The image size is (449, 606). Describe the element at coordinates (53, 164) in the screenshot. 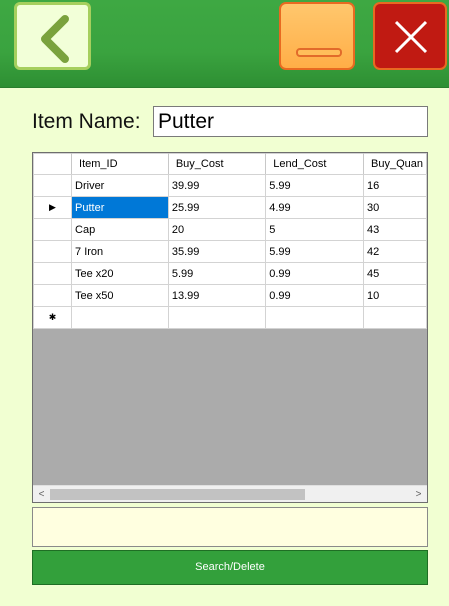

I see `corner-header` at that location.